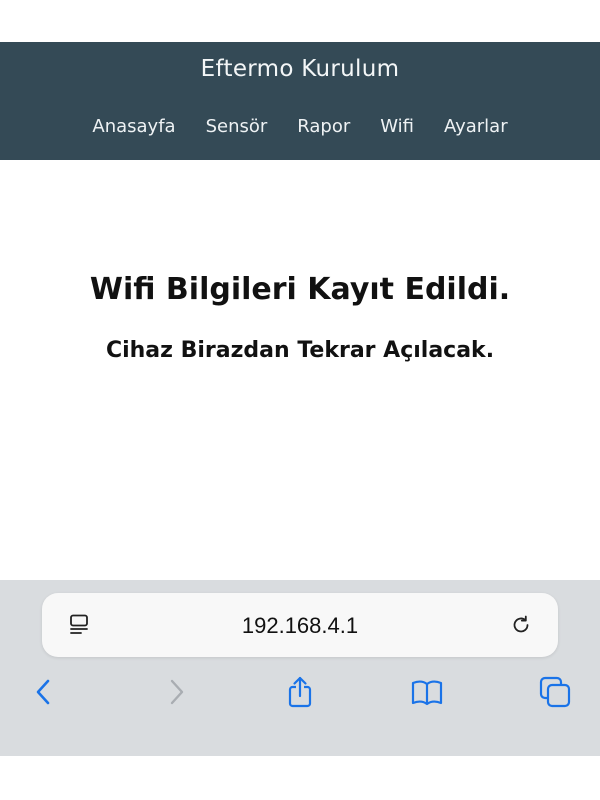 The height and width of the screenshot is (800, 600). I want to click on browser-toolbar, so click(300, 695).